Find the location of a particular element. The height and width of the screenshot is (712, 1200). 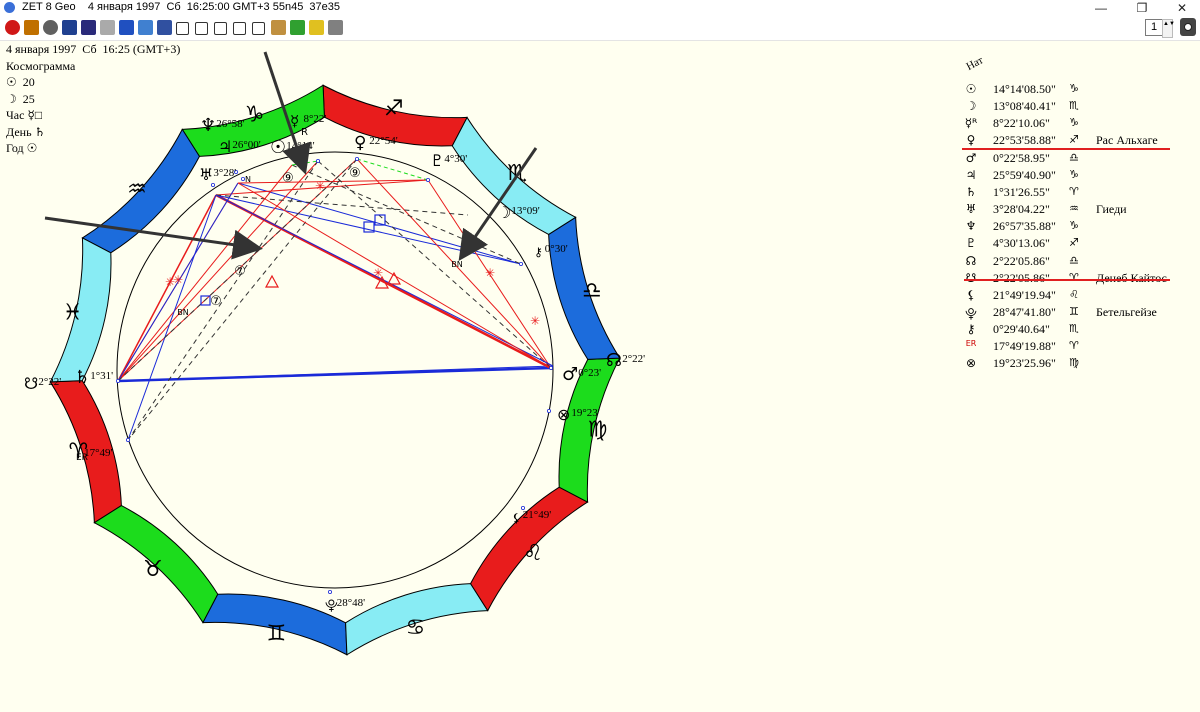

aspect-mark: ⑨ is located at coordinates (288, 178).